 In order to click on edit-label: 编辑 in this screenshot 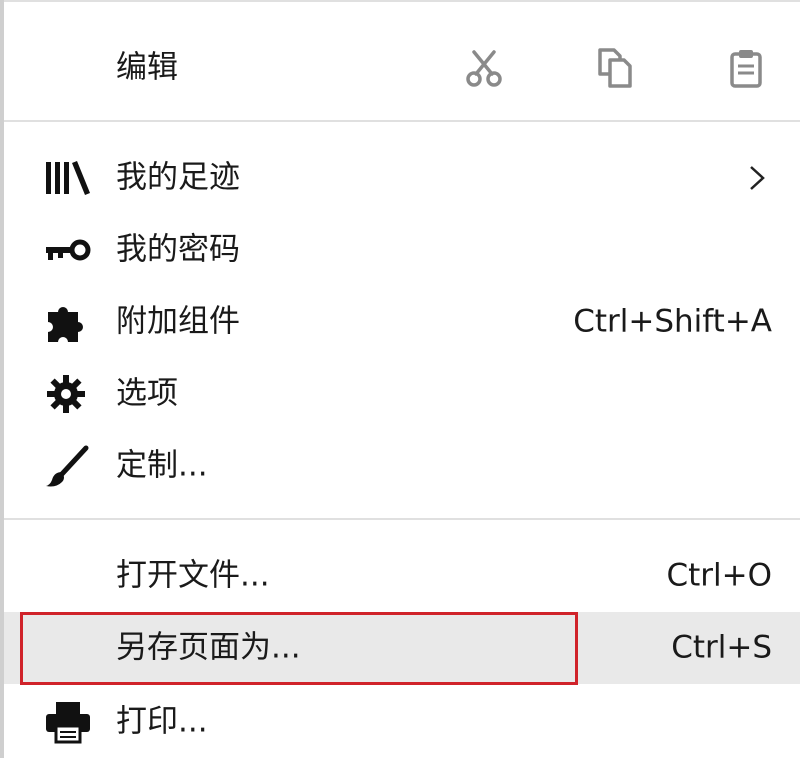, I will do `click(147, 67)`.